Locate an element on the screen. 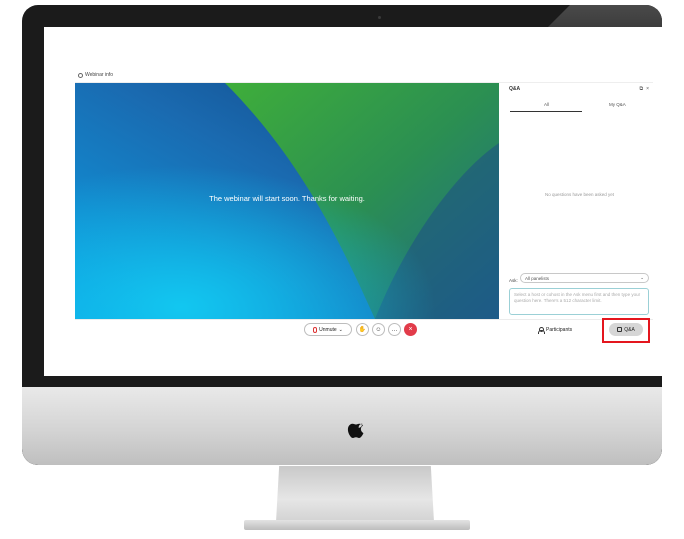 This screenshot has height=539, width=684. participants-button: Participants is located at coordinates (555, 329).